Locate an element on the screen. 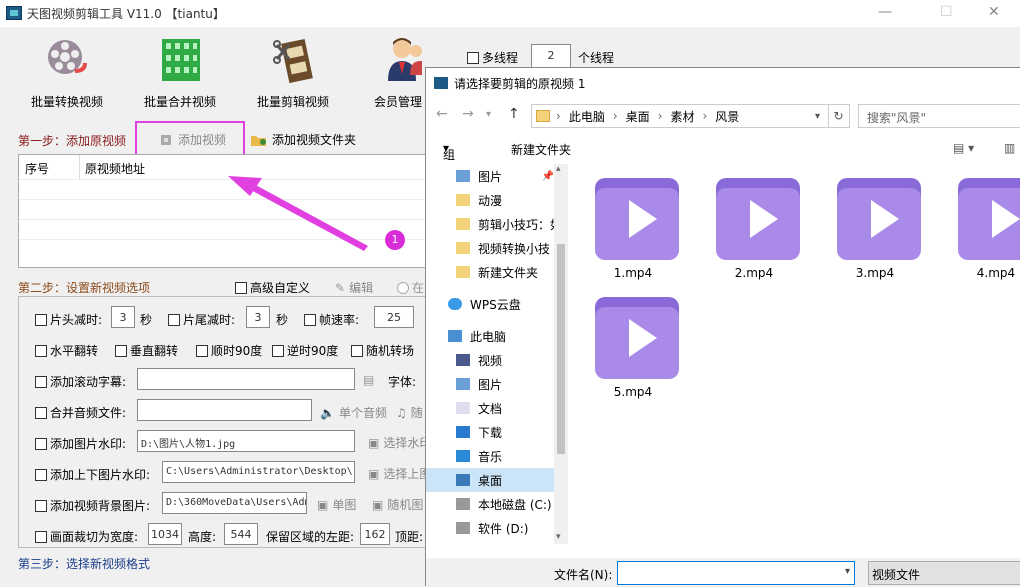 This screenshot has width=1020, height=587. refresh-icon: ↻ is located at coordinates (839, 116).